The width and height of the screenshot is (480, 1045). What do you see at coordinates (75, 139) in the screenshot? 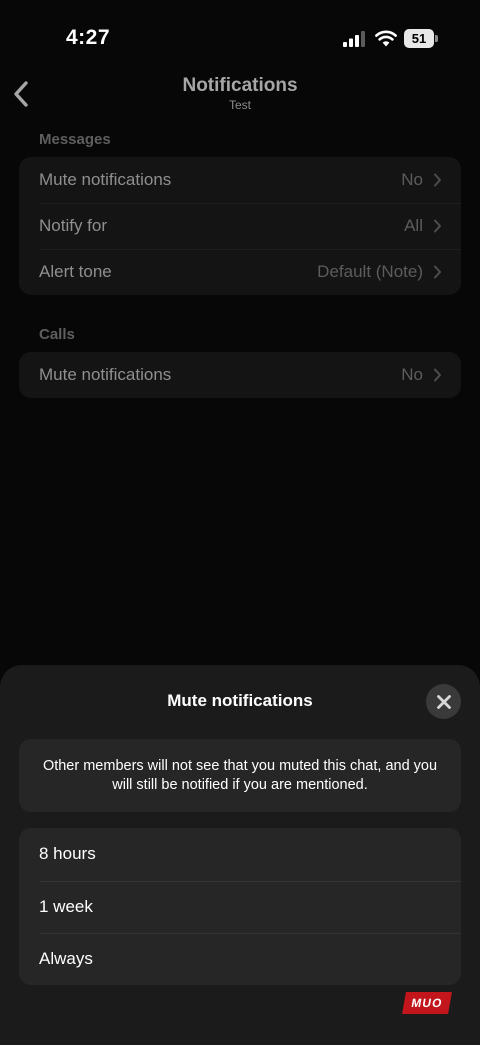
I see `section-header-messages: Messages` at bounding box center [75, 139].